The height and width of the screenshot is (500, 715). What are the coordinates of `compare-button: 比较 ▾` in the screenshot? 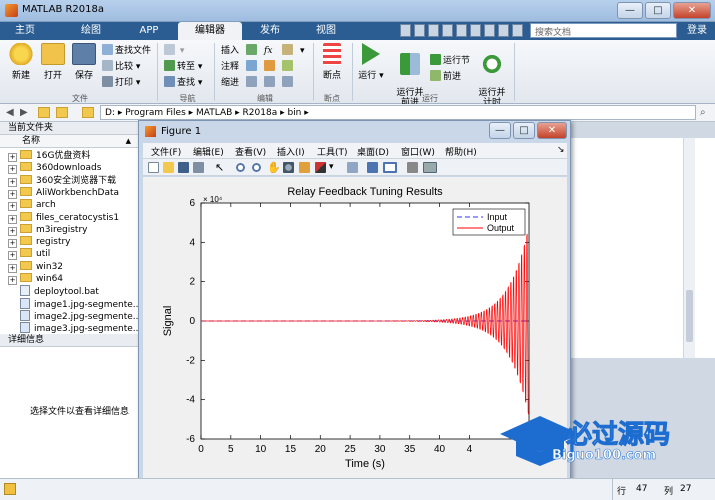 It's located at (121, 67).